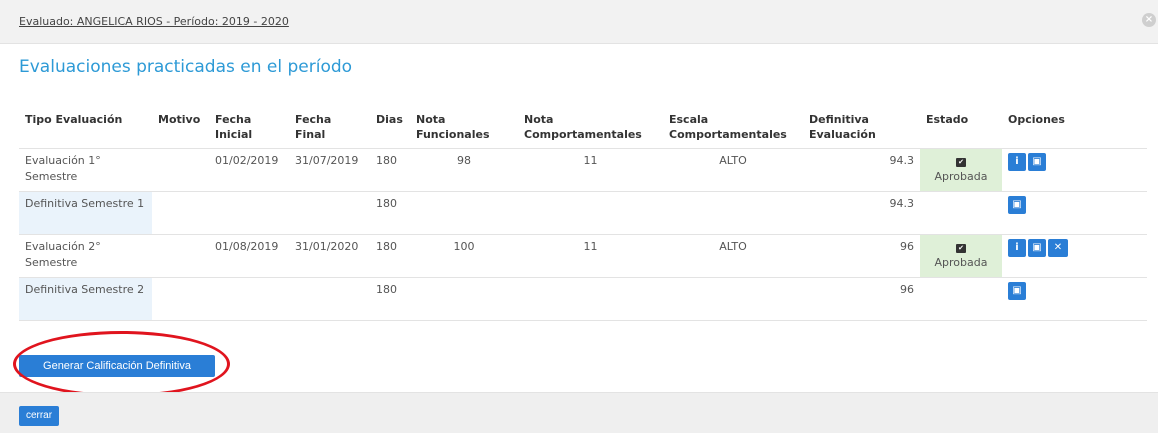 The image size is (1158, 433). What do you see at coordinates (186, 67) in the screenshot?
I see `section-title: Evaluaciones practicadas en el período` at bounding box center [186, 67].